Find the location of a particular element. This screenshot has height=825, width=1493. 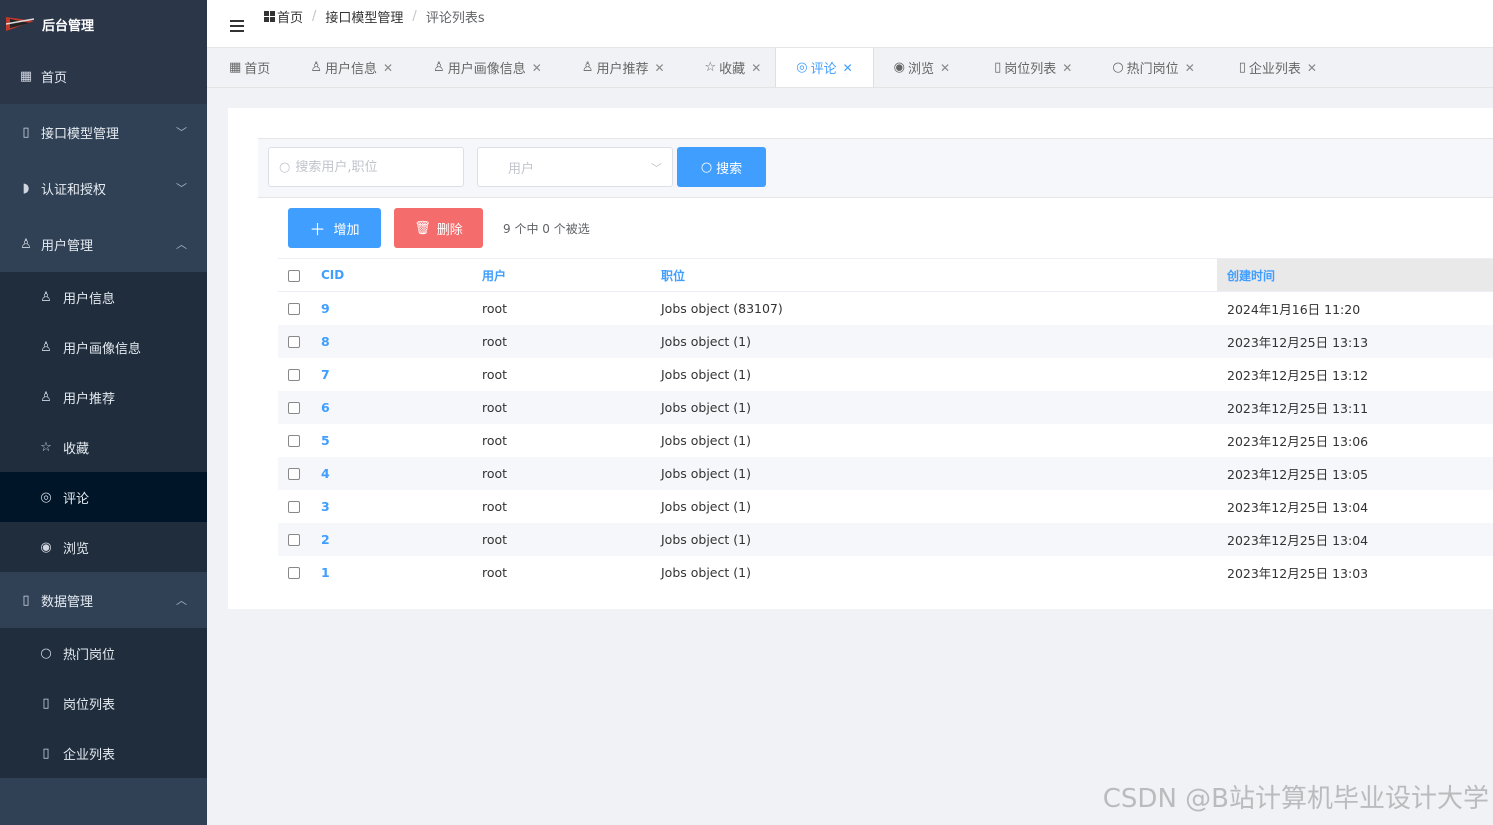

tab-browse: ◉ 浏览 ✕ is located at coordinates (919, 67).